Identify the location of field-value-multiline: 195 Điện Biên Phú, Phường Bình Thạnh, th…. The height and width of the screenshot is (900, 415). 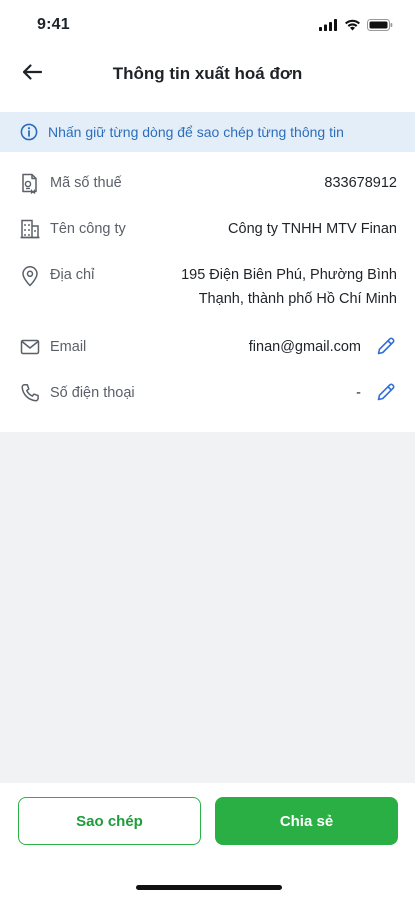
(289, 287).